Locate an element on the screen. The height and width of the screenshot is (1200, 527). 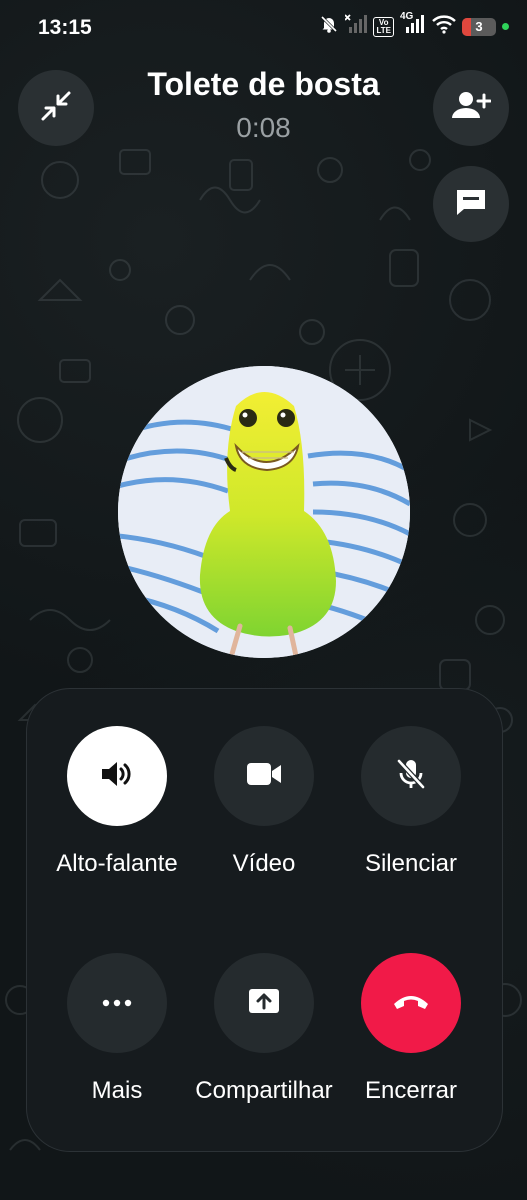
end-call-button is located at coordinates (411, 1003).